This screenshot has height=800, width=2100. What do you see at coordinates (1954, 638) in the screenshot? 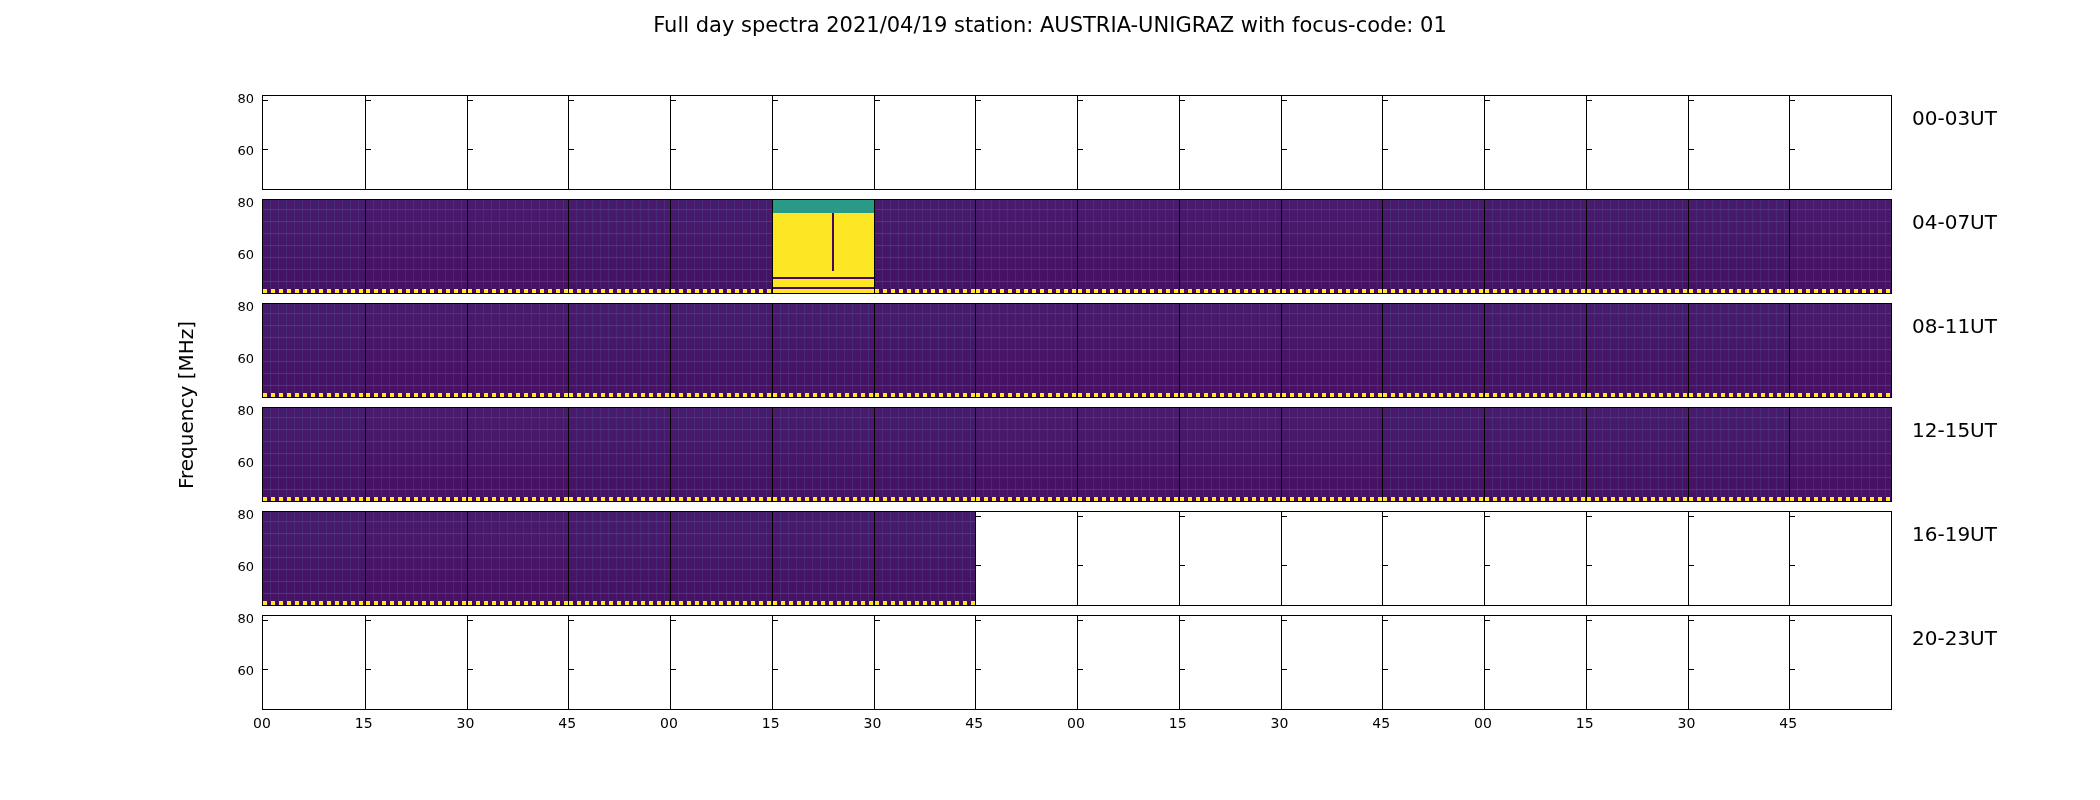
I see `row-time-label: 20-23UT` at bounding box center [1954, 638].